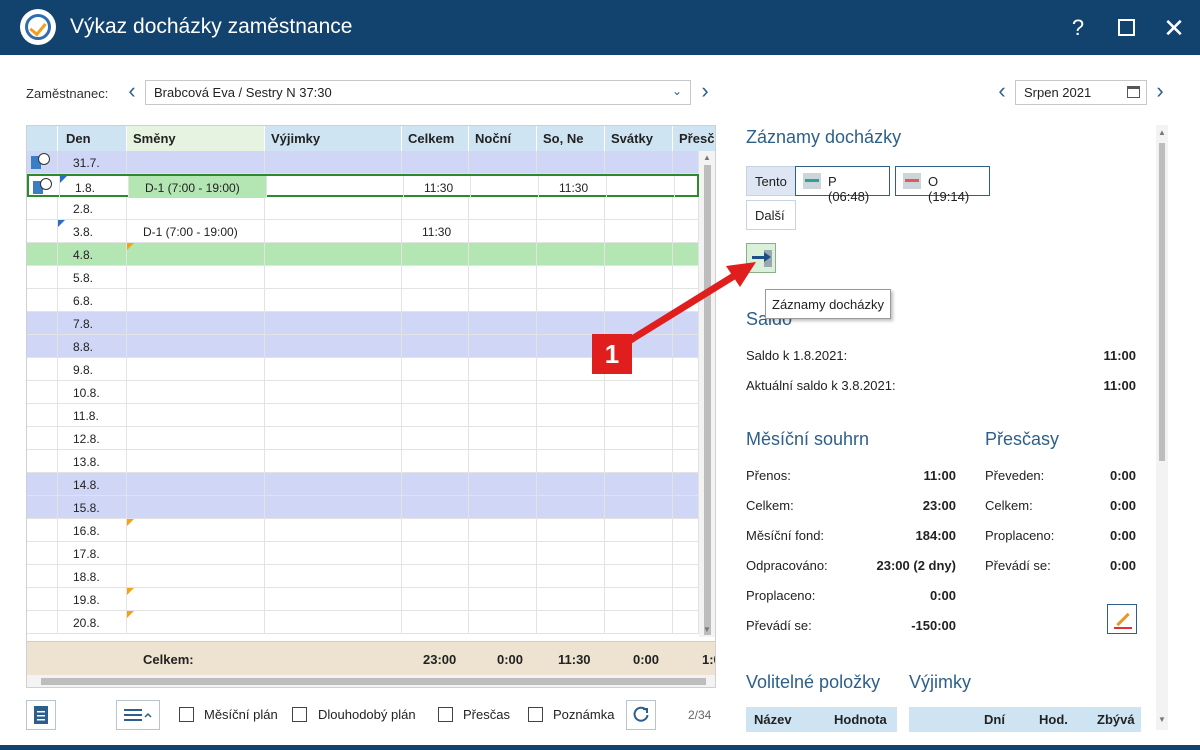 Image resolution: width=1200 pixels, height=750 pixels. I want to click on annotation-badge: 1, so click(612, 354).